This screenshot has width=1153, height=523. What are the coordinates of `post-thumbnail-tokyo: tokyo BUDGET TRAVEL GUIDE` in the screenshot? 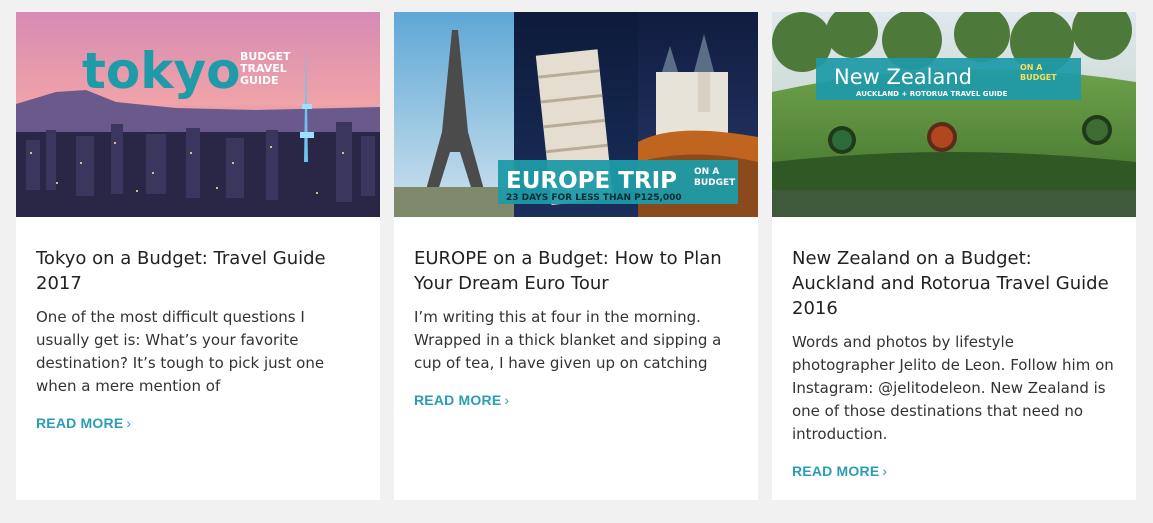 It's located at (198, 114).